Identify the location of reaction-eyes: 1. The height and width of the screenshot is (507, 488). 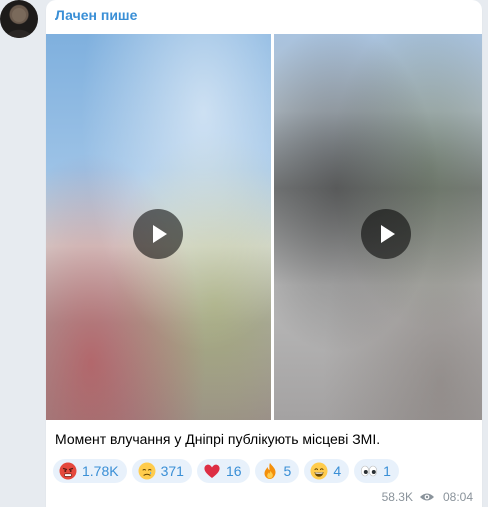
(376, 471).